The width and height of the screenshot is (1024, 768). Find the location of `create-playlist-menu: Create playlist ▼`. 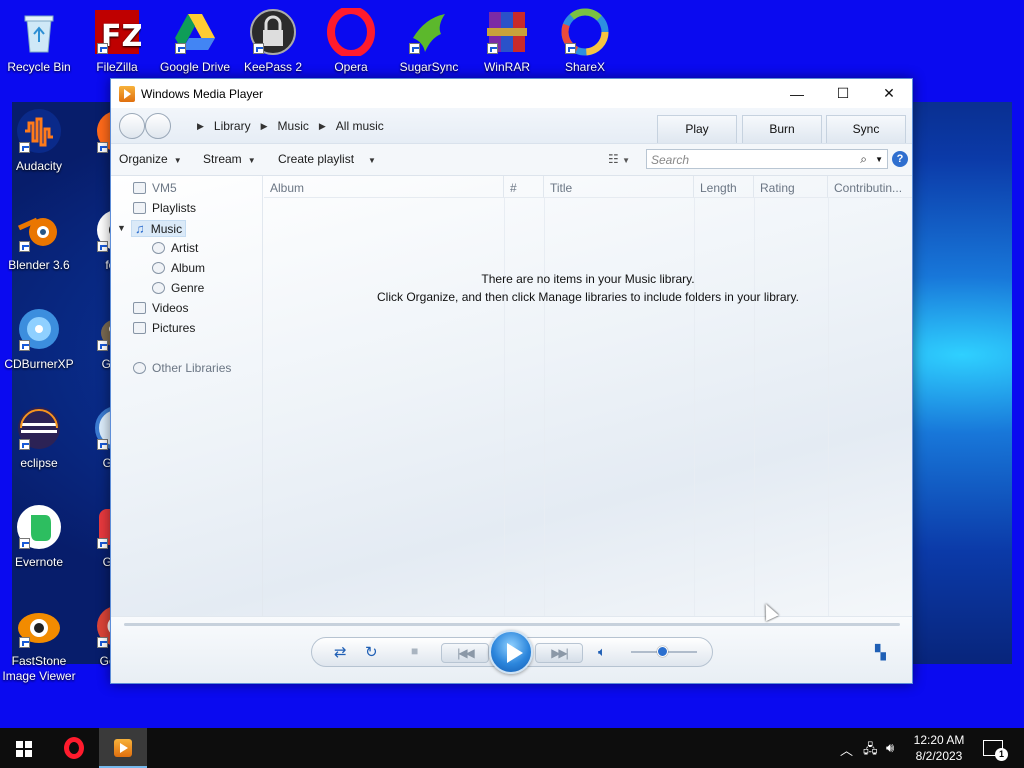

create-playlist-menu: Create playlist ▼ is located at coordinates (327, 159).